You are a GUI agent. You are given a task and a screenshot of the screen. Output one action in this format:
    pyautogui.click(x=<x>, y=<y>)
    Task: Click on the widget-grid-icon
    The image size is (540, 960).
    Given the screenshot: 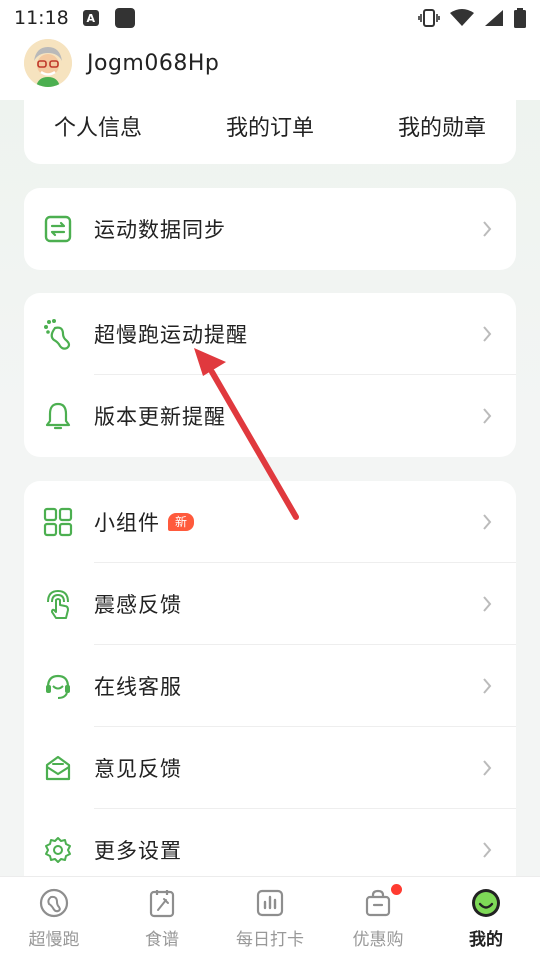 What is the action you would take?
    pyautogui.click(x=58, y=522)
    